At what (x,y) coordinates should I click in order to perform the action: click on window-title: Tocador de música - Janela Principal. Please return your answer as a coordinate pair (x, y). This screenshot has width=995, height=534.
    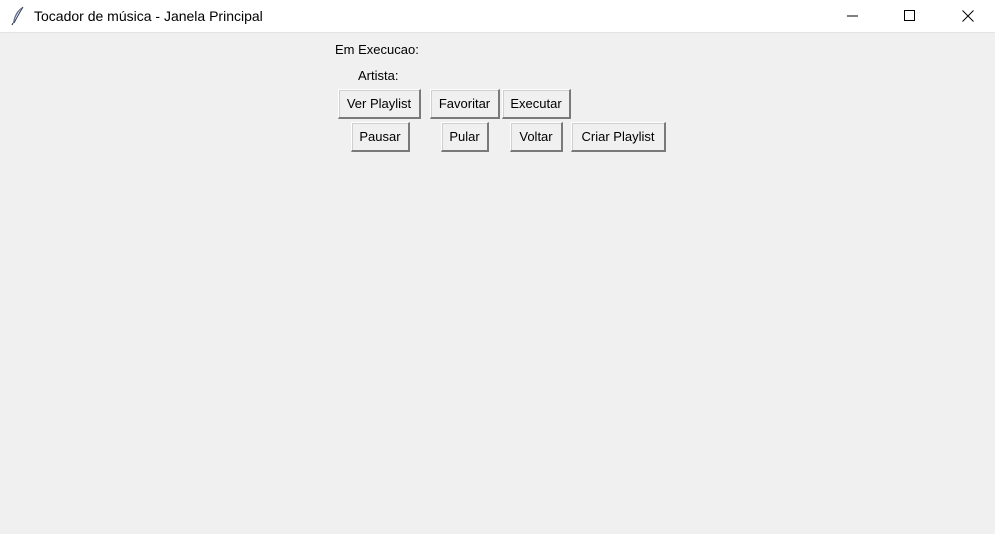
    Looking at the image, I should click on (148, 16).